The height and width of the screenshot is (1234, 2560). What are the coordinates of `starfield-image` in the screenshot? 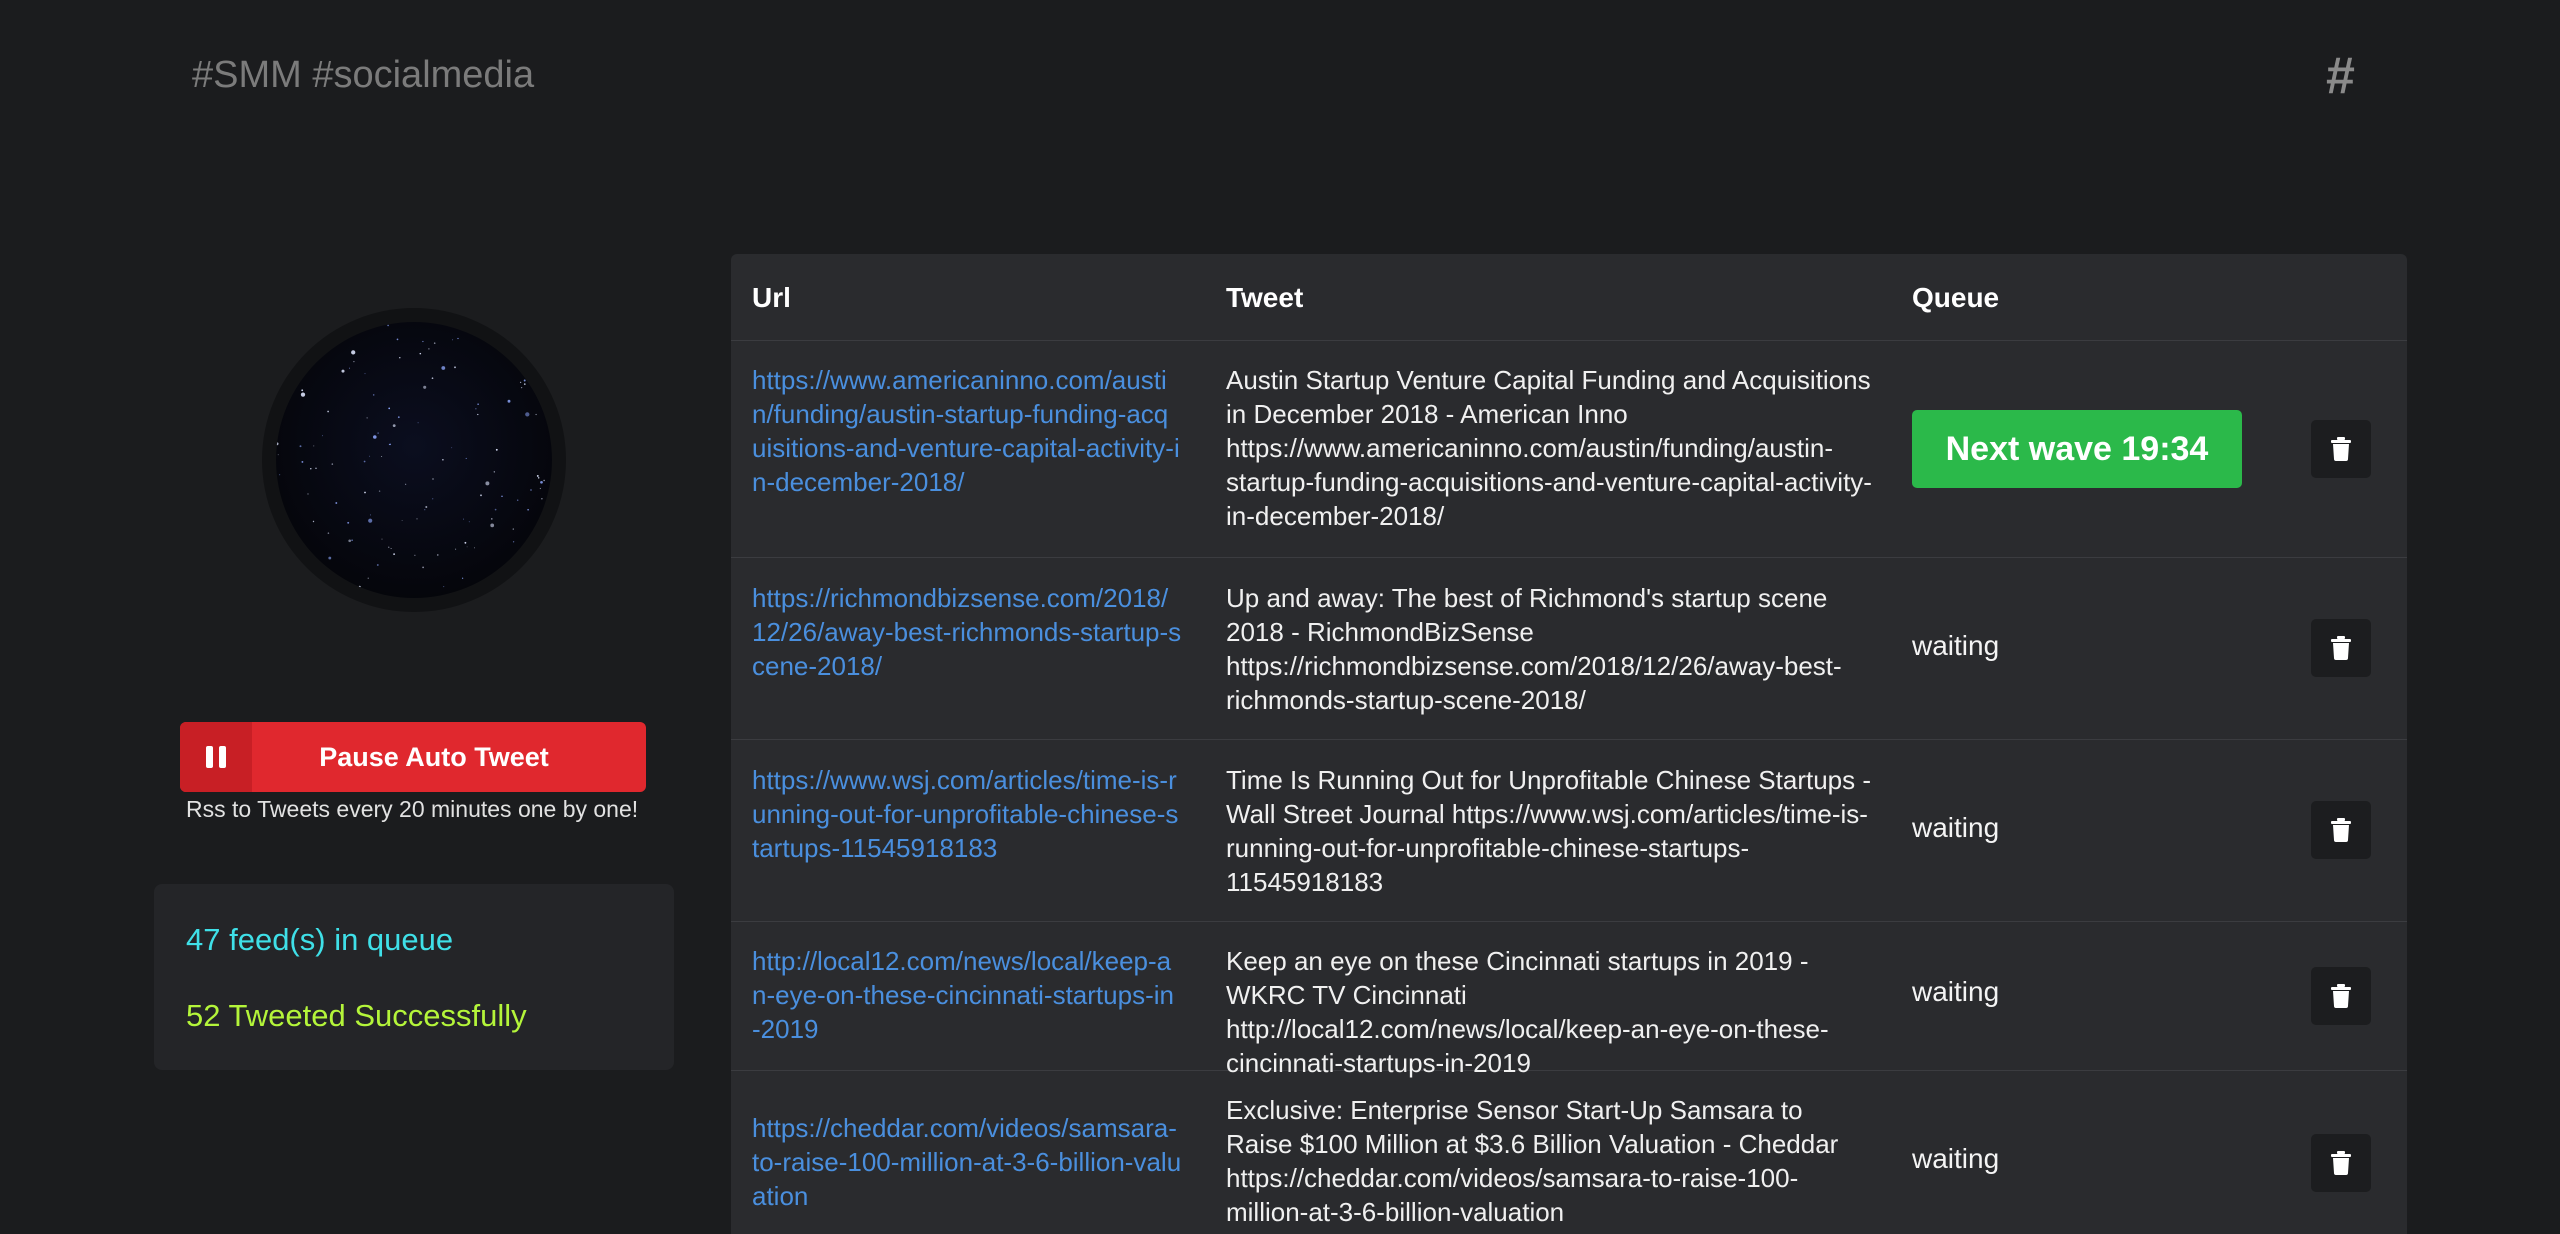 It's located at (413, 458).